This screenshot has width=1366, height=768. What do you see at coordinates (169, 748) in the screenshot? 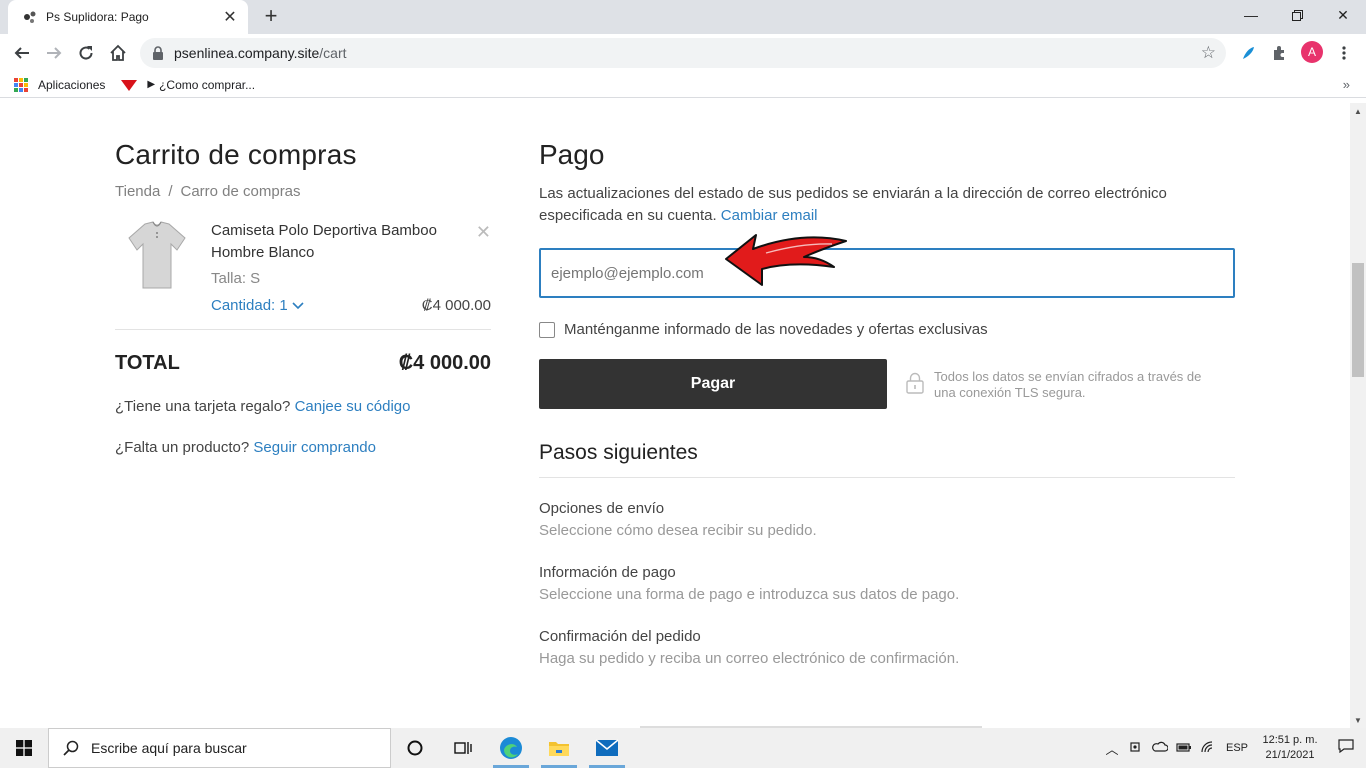
I see `taskbar-search-placeholder: Escribe aquí para buscar` at bounding box center [169, 748].